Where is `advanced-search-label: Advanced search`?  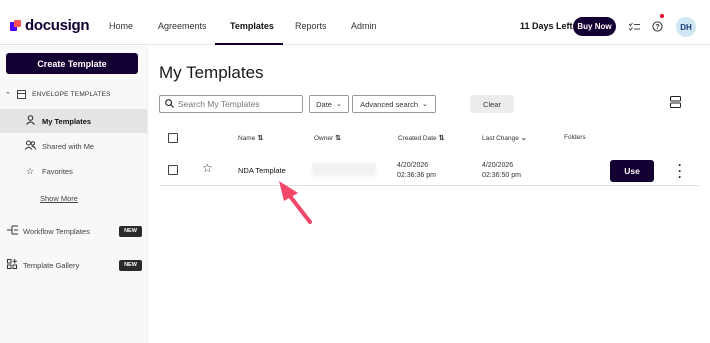 advanced-search-label: Advanced search is located at coordinates (389, 104).